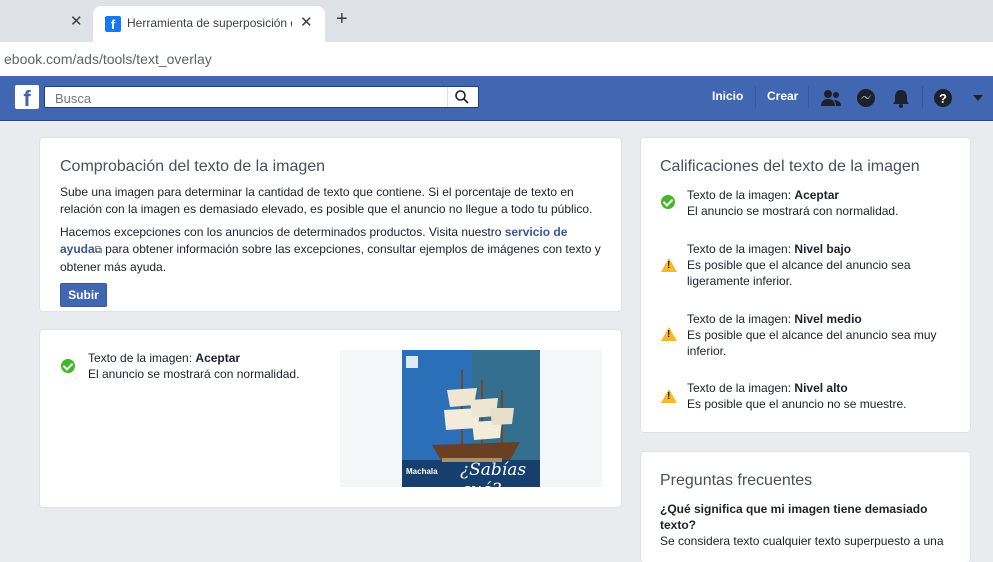 Image resolution: width=993 pixels, height=562 pixels. I want to click on nav-inicio-link: Inicio, so click(727, 96).